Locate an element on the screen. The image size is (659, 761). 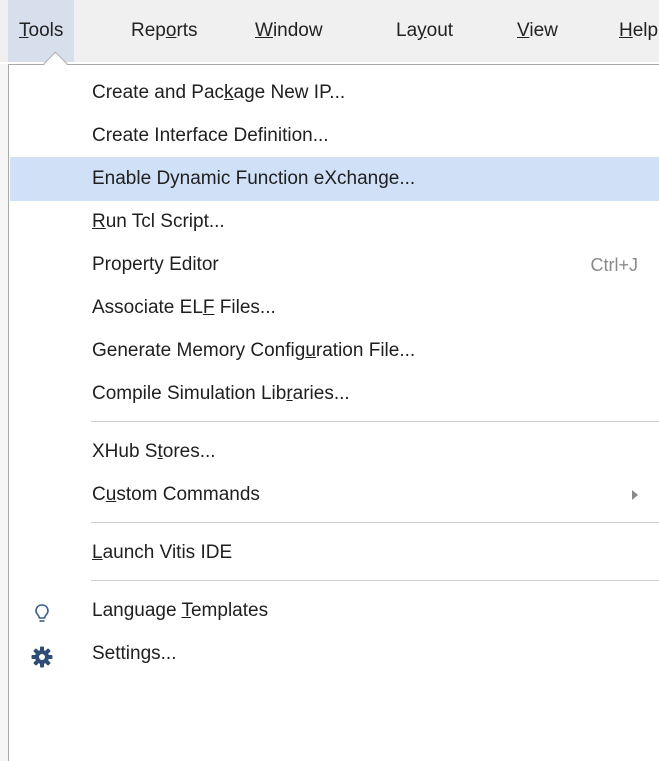
menu-item-label: Custom Commands is located at coordinates (176, 494).